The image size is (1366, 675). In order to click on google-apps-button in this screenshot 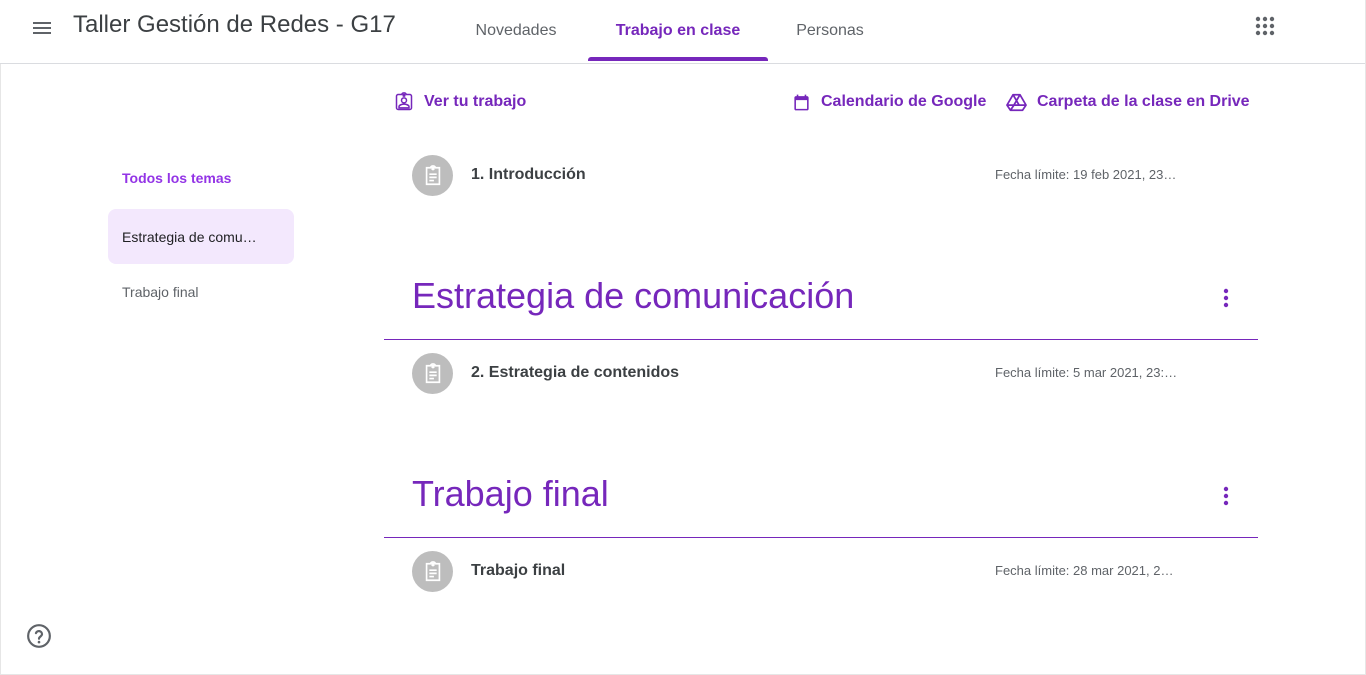, I will do `click(1265, 26)`.